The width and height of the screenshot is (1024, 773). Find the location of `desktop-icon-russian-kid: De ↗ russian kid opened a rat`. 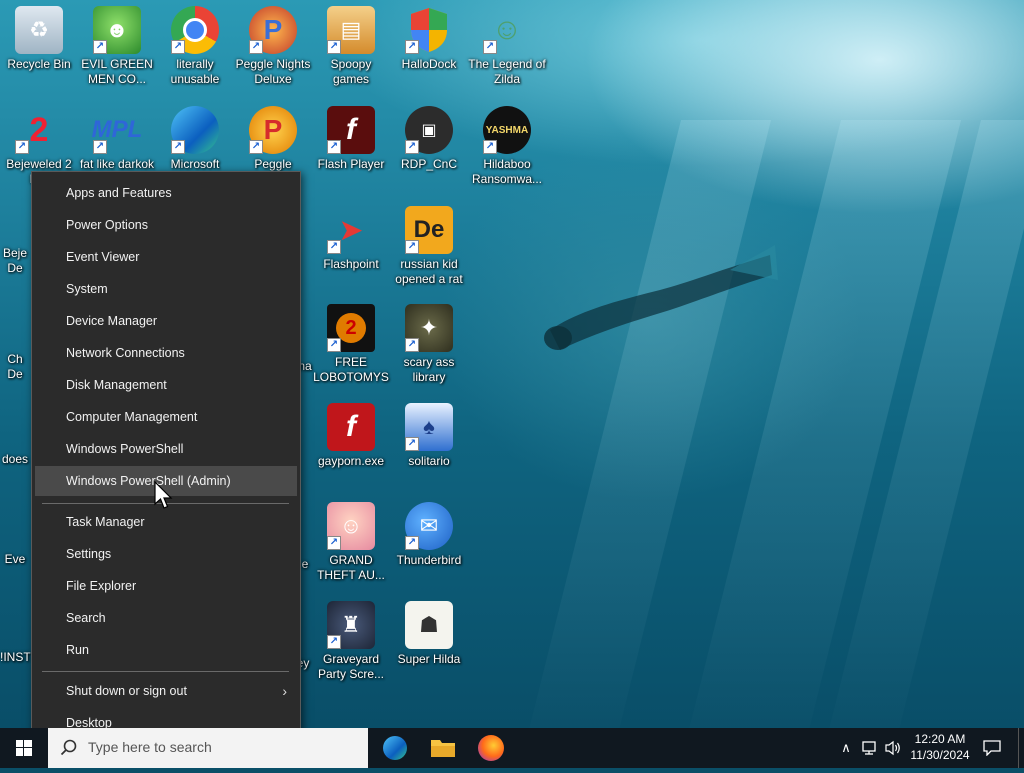

desktop-icon-russian-kid: De ↗ russian kid opened a rat is located at coordinates (429, 246).